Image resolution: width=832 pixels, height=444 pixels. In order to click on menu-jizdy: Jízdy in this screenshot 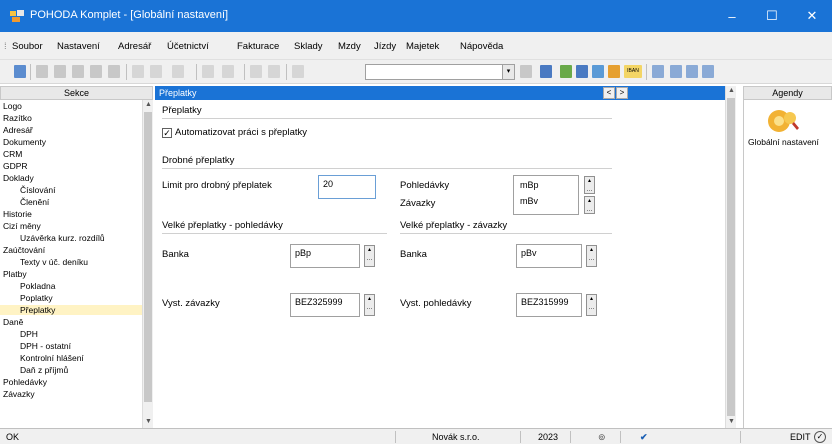, I will do `click(385, 46)`.